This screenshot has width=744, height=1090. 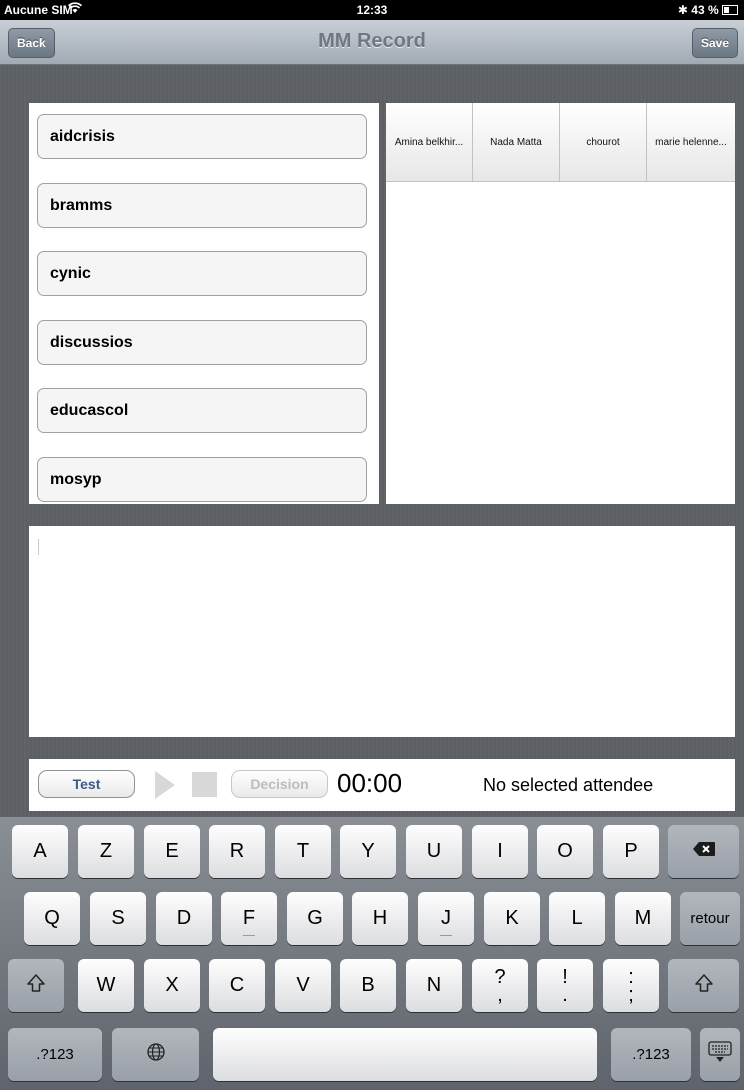 I want to click on key-z: Z, so click(x=106, y=851).